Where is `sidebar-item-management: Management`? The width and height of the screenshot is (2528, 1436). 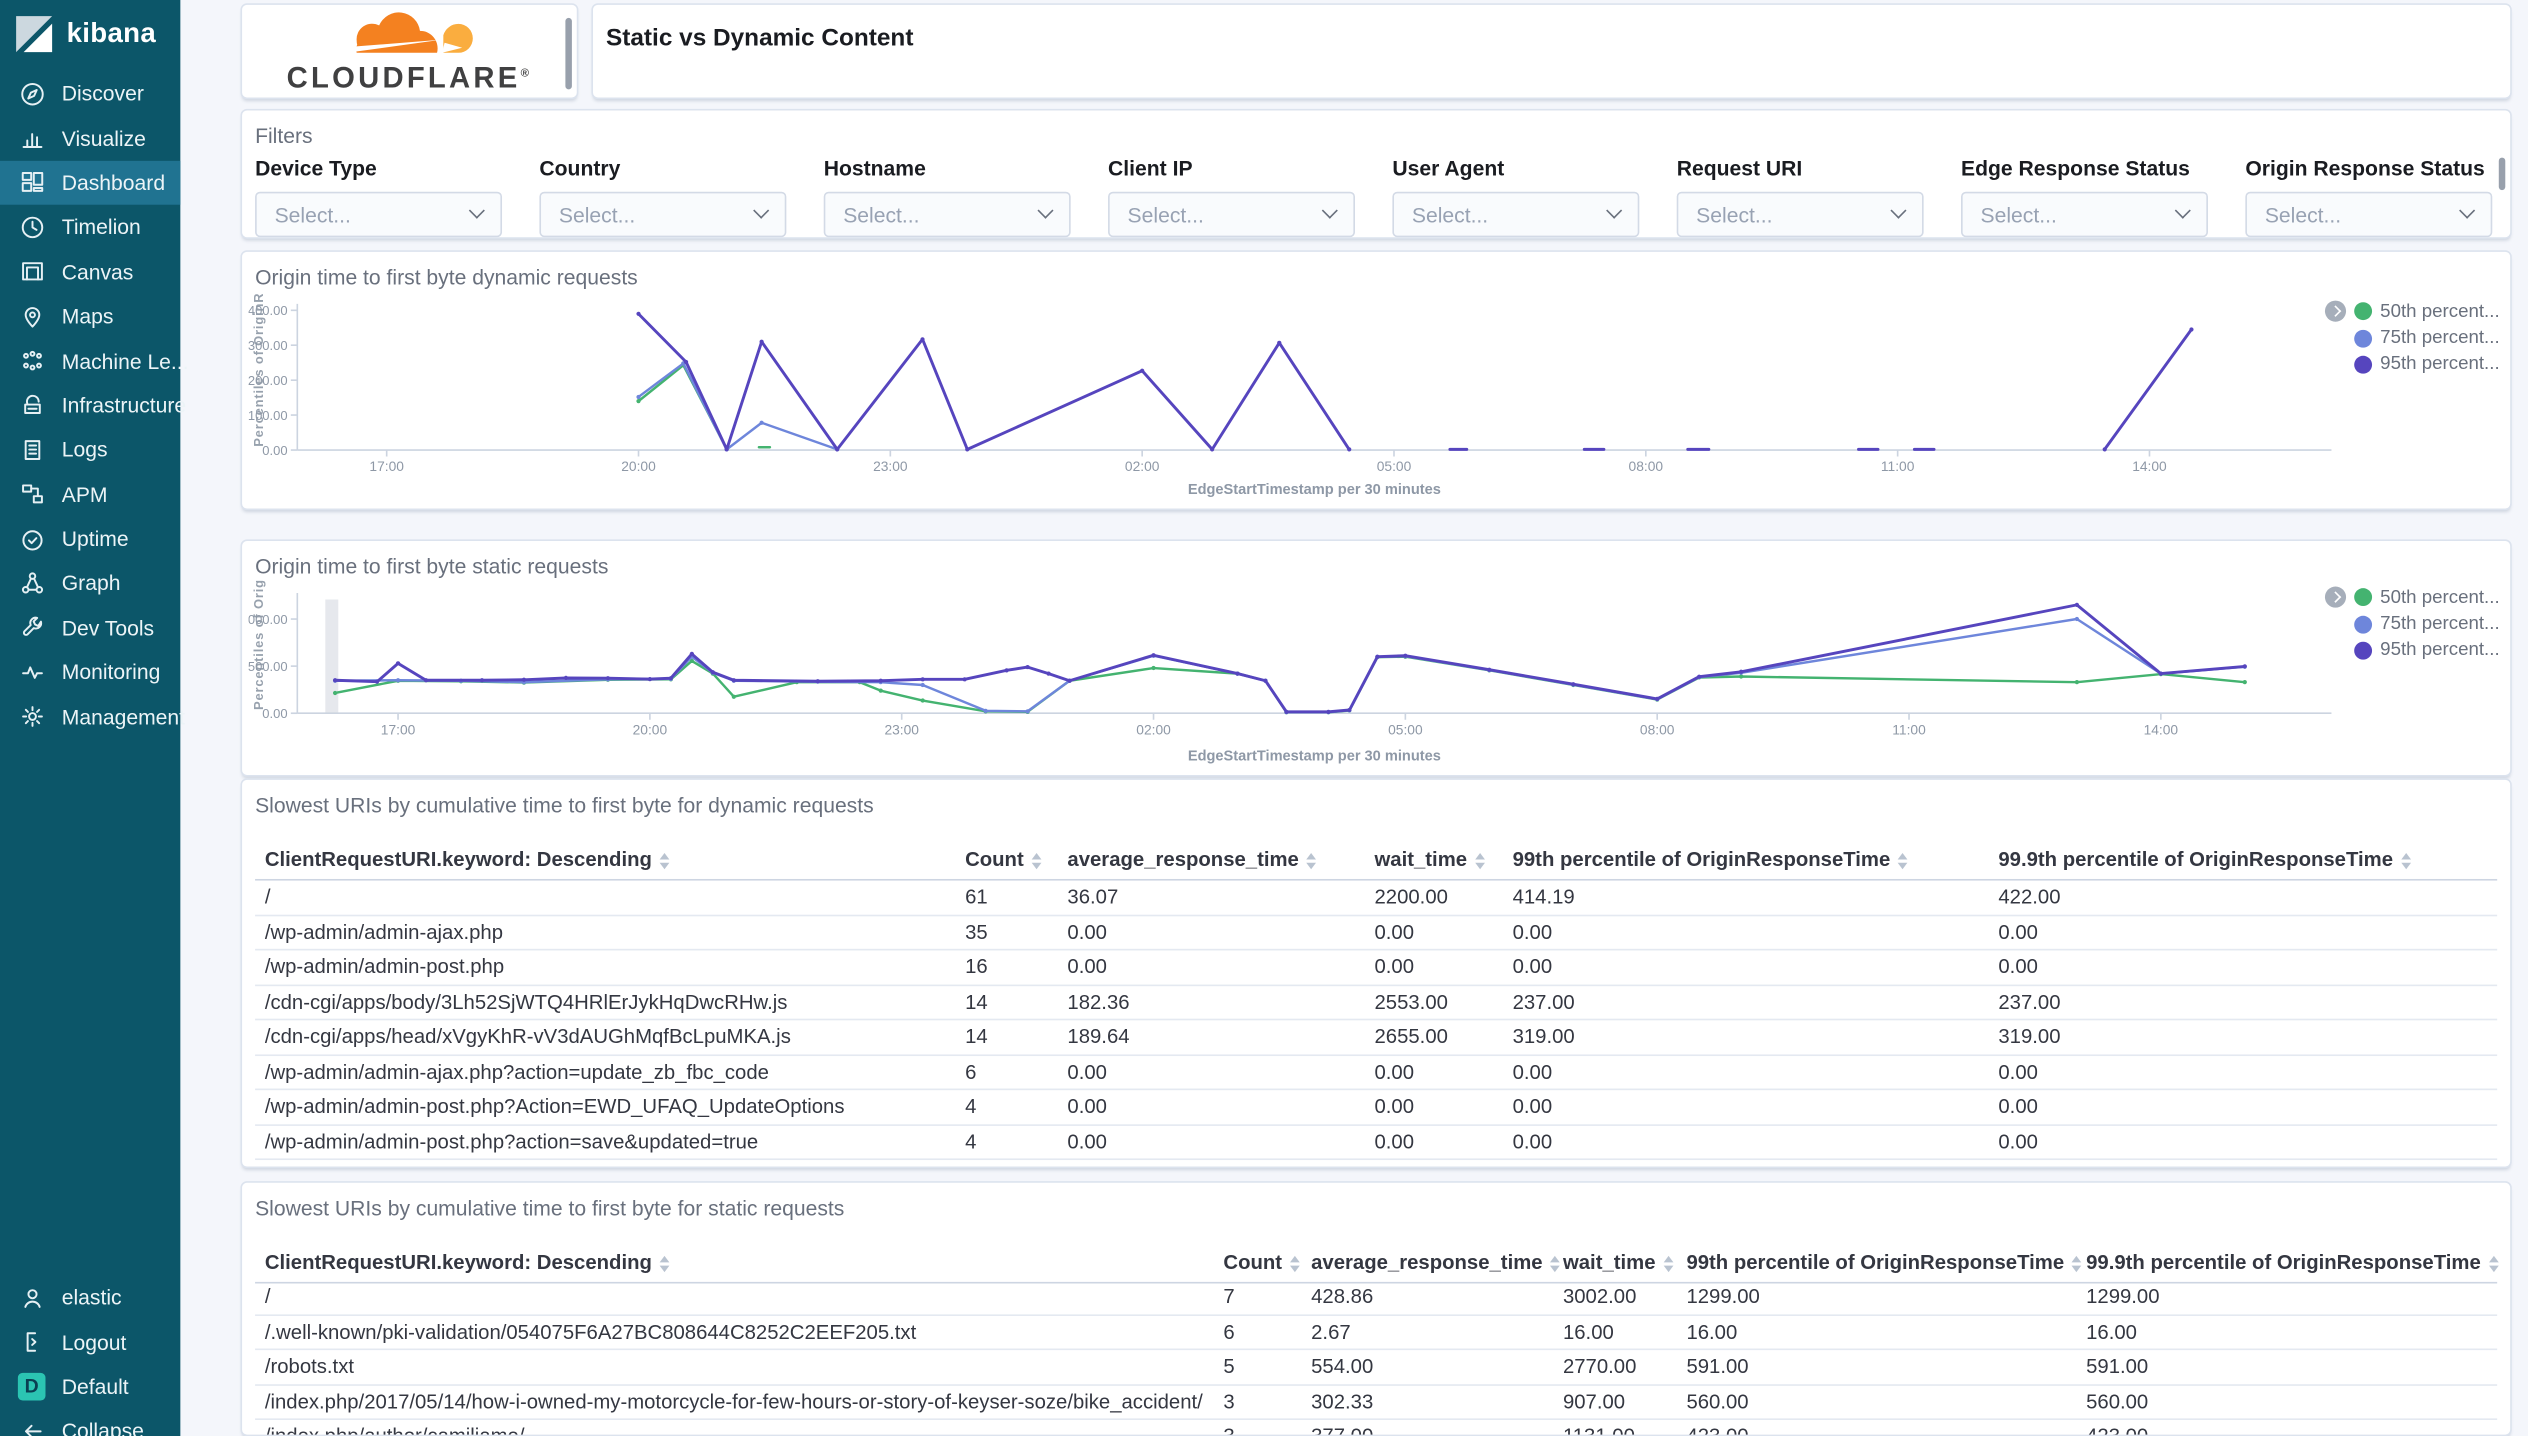 sidebar-item-management: Management is located at coordinates (92, 717).